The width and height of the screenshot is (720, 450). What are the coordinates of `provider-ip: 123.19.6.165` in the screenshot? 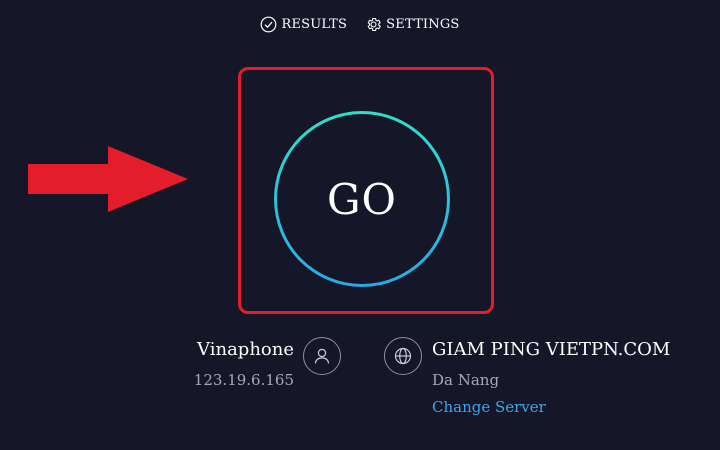 It's located at (243, 380).